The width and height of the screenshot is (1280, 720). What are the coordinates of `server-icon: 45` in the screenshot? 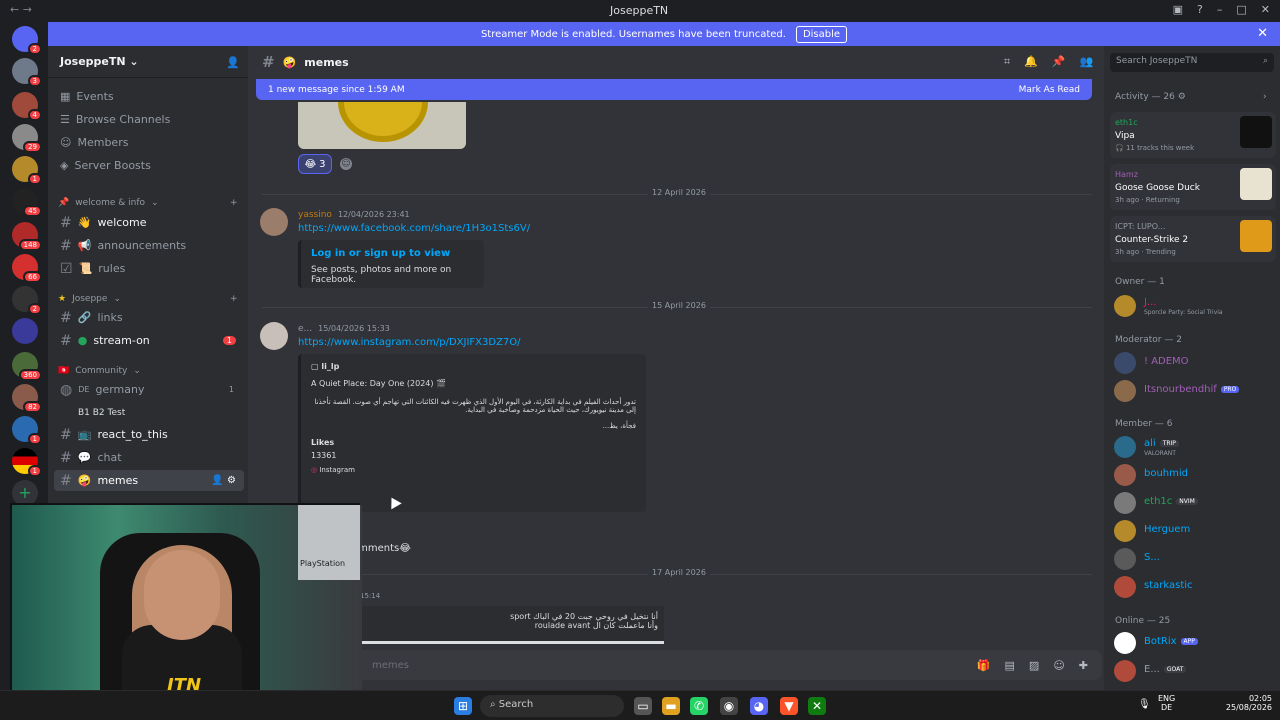 It's located at (27, 202).